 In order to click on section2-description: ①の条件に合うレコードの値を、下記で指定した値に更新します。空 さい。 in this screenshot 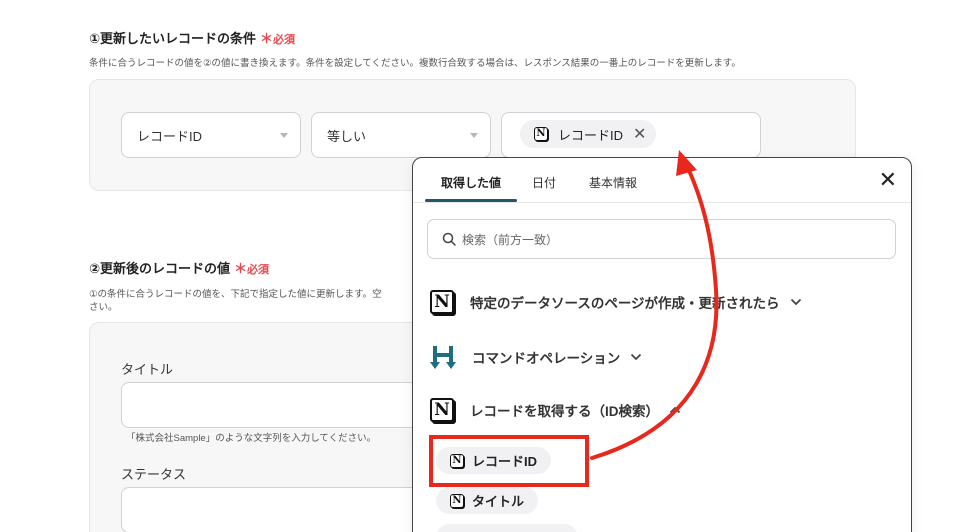, I will do `click(235, 301)`.